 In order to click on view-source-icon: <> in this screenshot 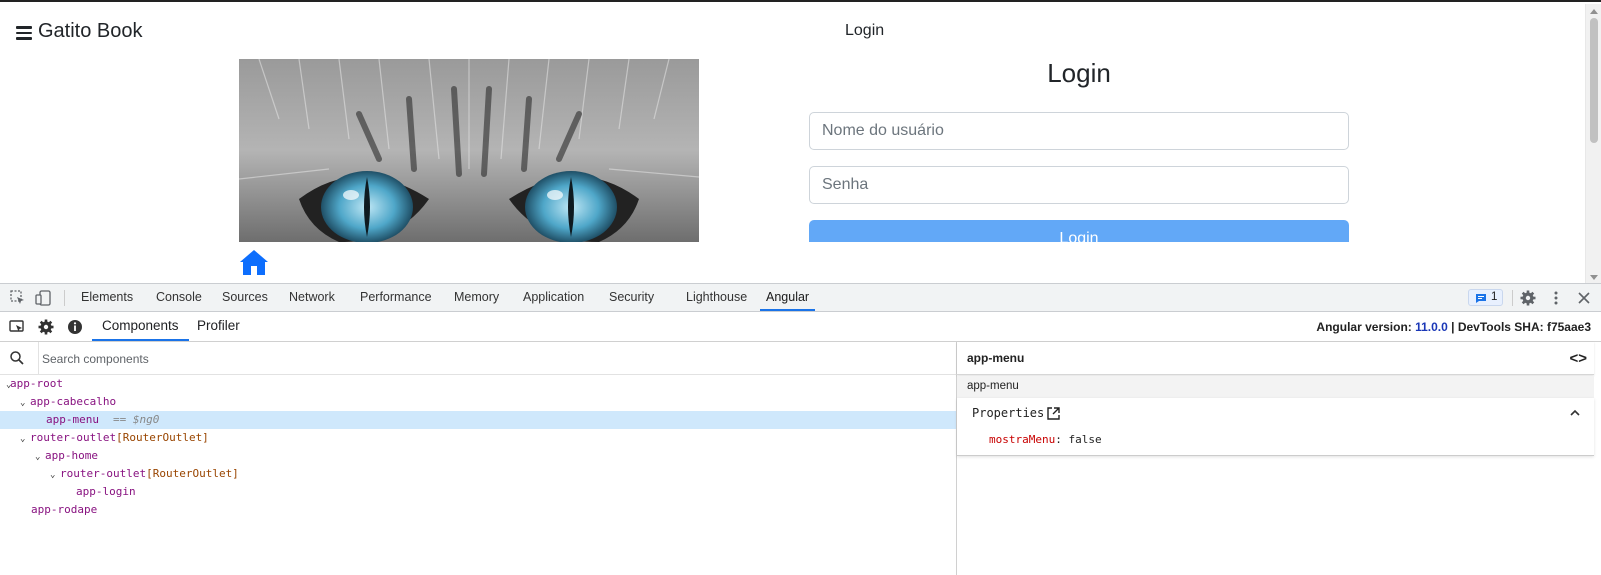, I will do `click(1578, 358)`.